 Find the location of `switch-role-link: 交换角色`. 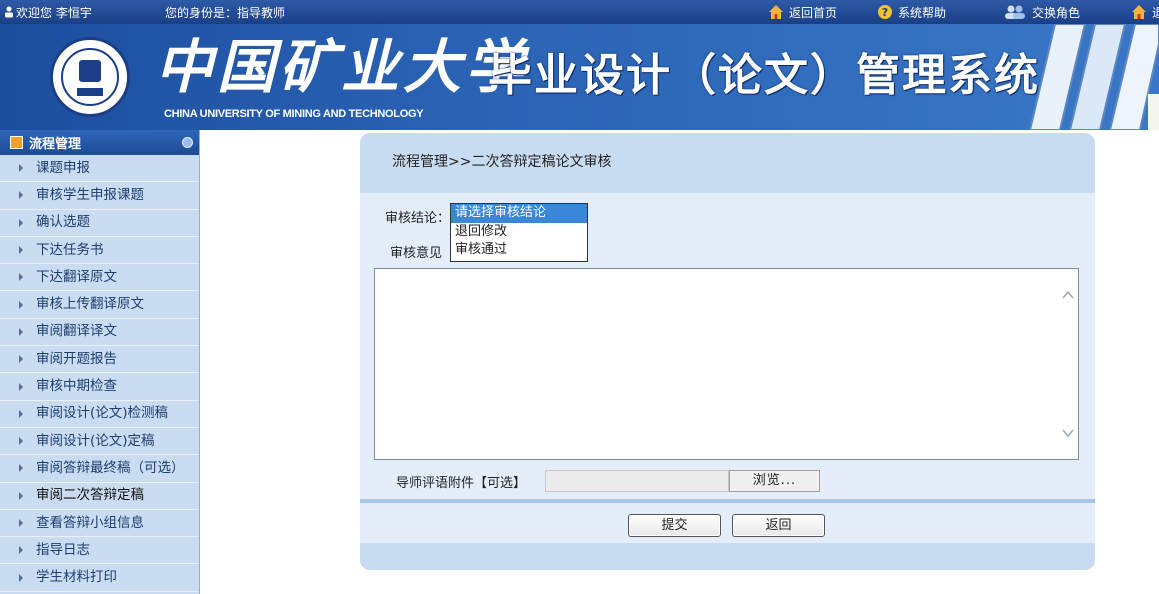

switch-role-link: 交换角色 is located at coordinates (1041, 12).